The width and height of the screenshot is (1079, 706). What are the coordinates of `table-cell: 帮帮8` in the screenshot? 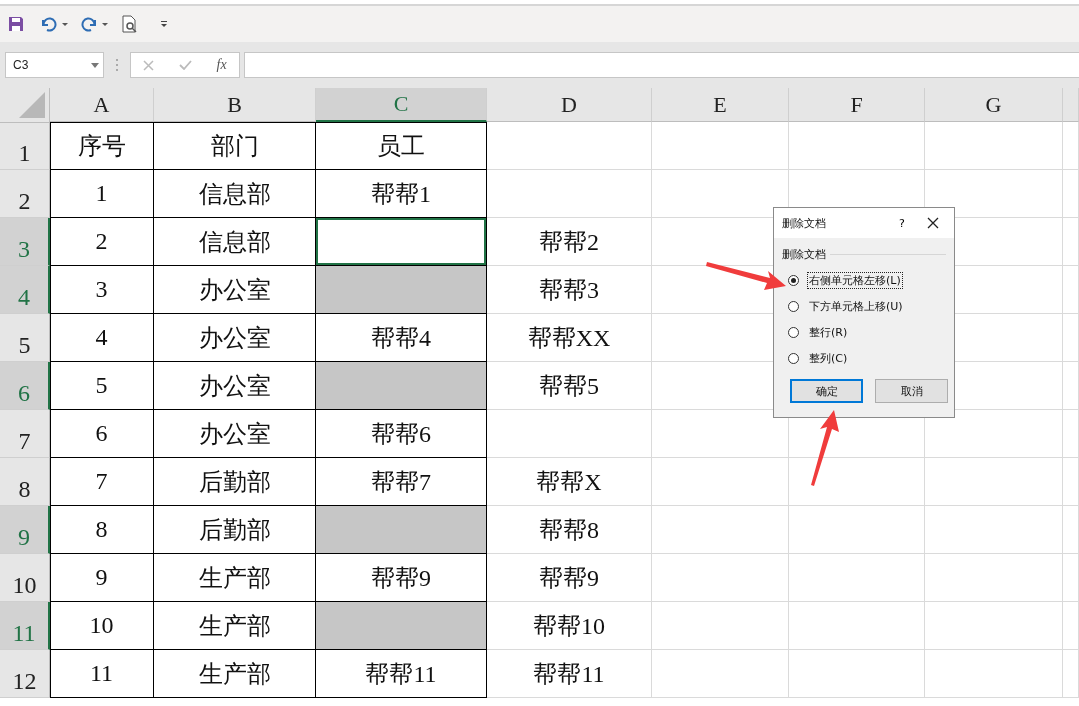 It's located at (569, 530).